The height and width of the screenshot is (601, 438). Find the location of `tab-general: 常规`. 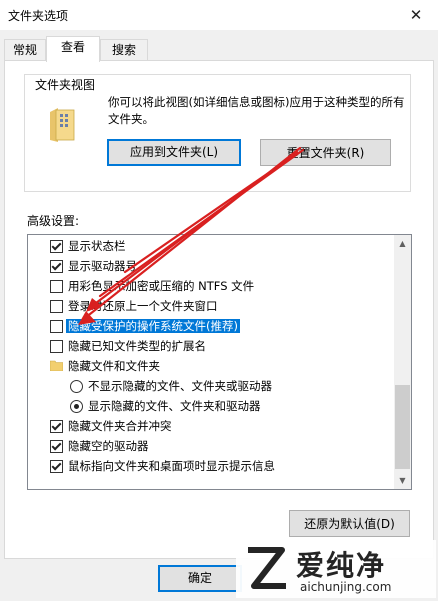

tab-general: 常规 is located at coordinates (25, 49).